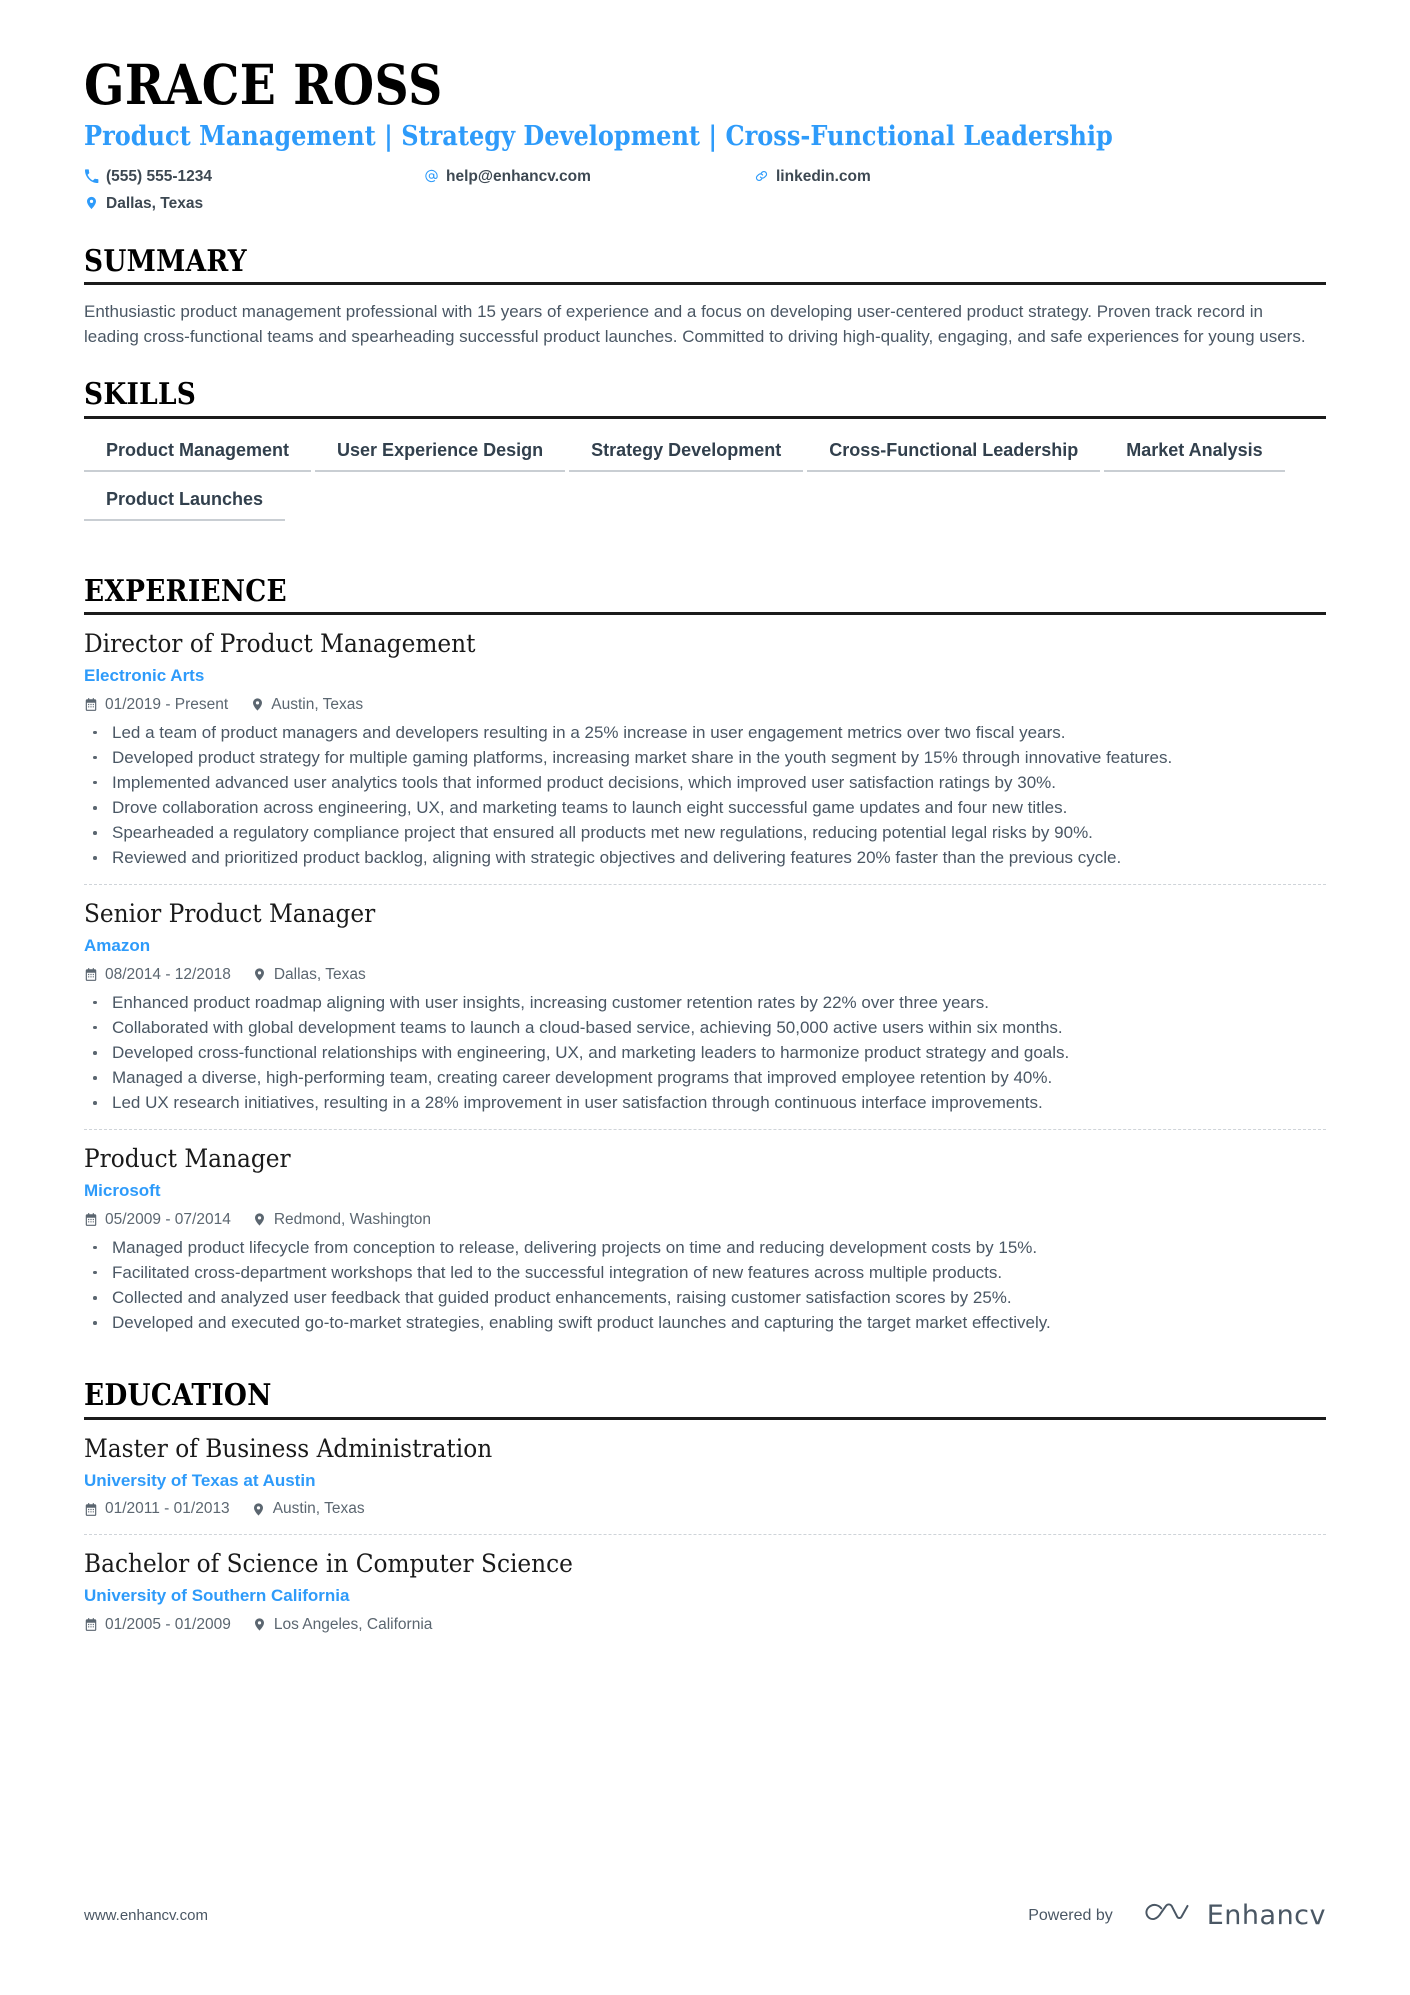 The image size is (1410, 1995). What do you see at coordinates (823, 176) in the screenshot?
I see `contact-website-text: linkedin.com` at bounding box center [823, 176].